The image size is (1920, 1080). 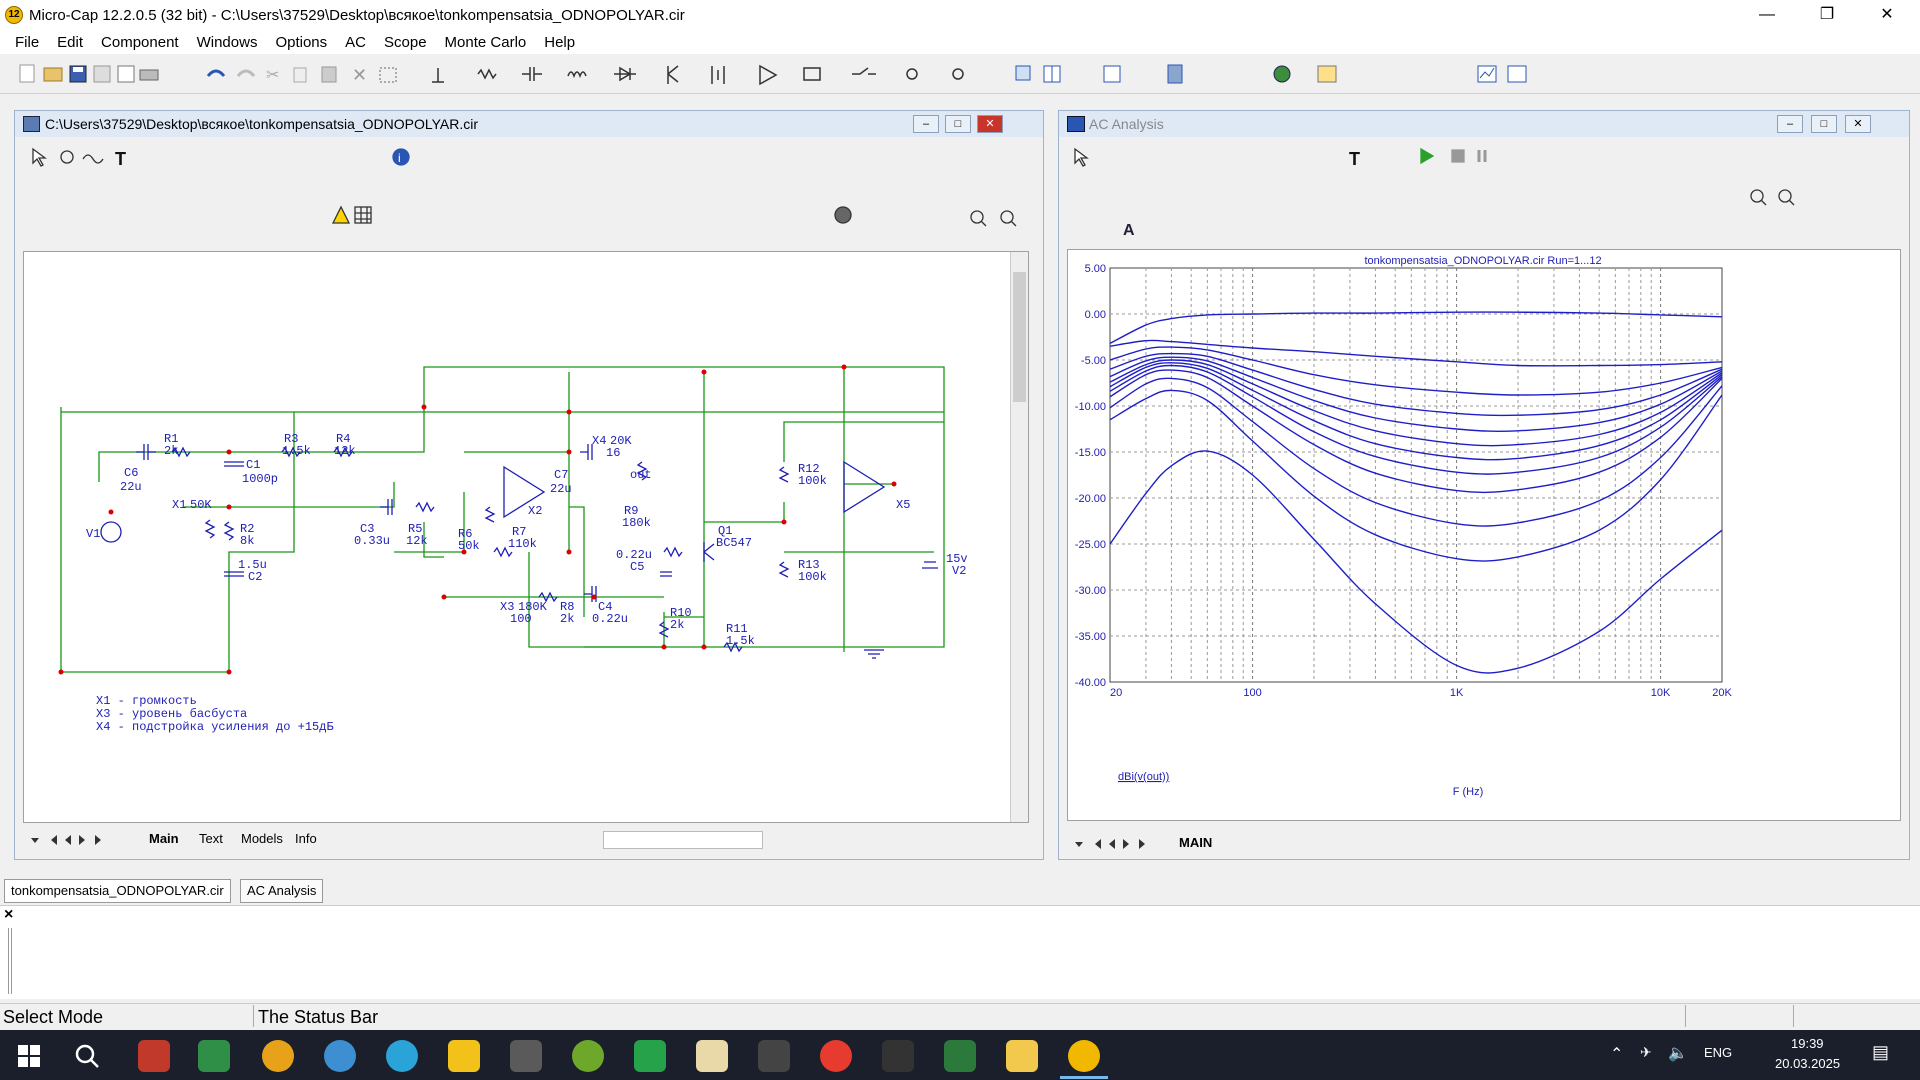 What do you see at coordinates (388, 75) in the screenshot?
I see `select-all-icon` at bounding box center [388, 75].